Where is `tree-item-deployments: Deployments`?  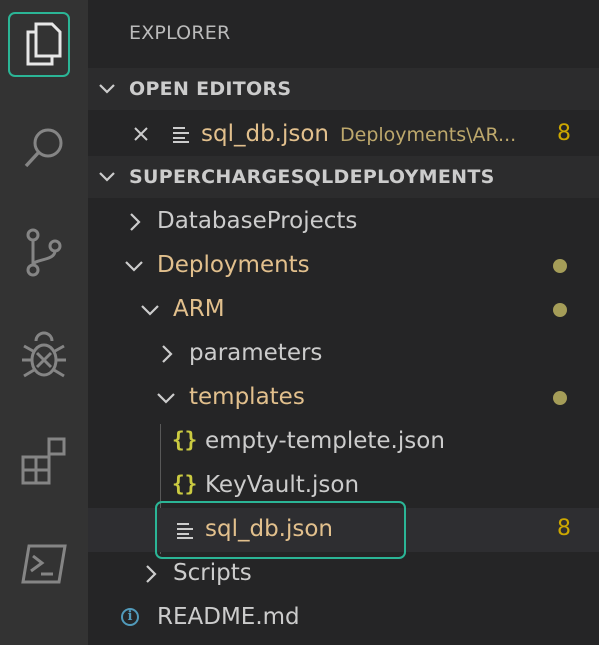 tree-item-deployments: Deployments is located at coordinates (343, 266).